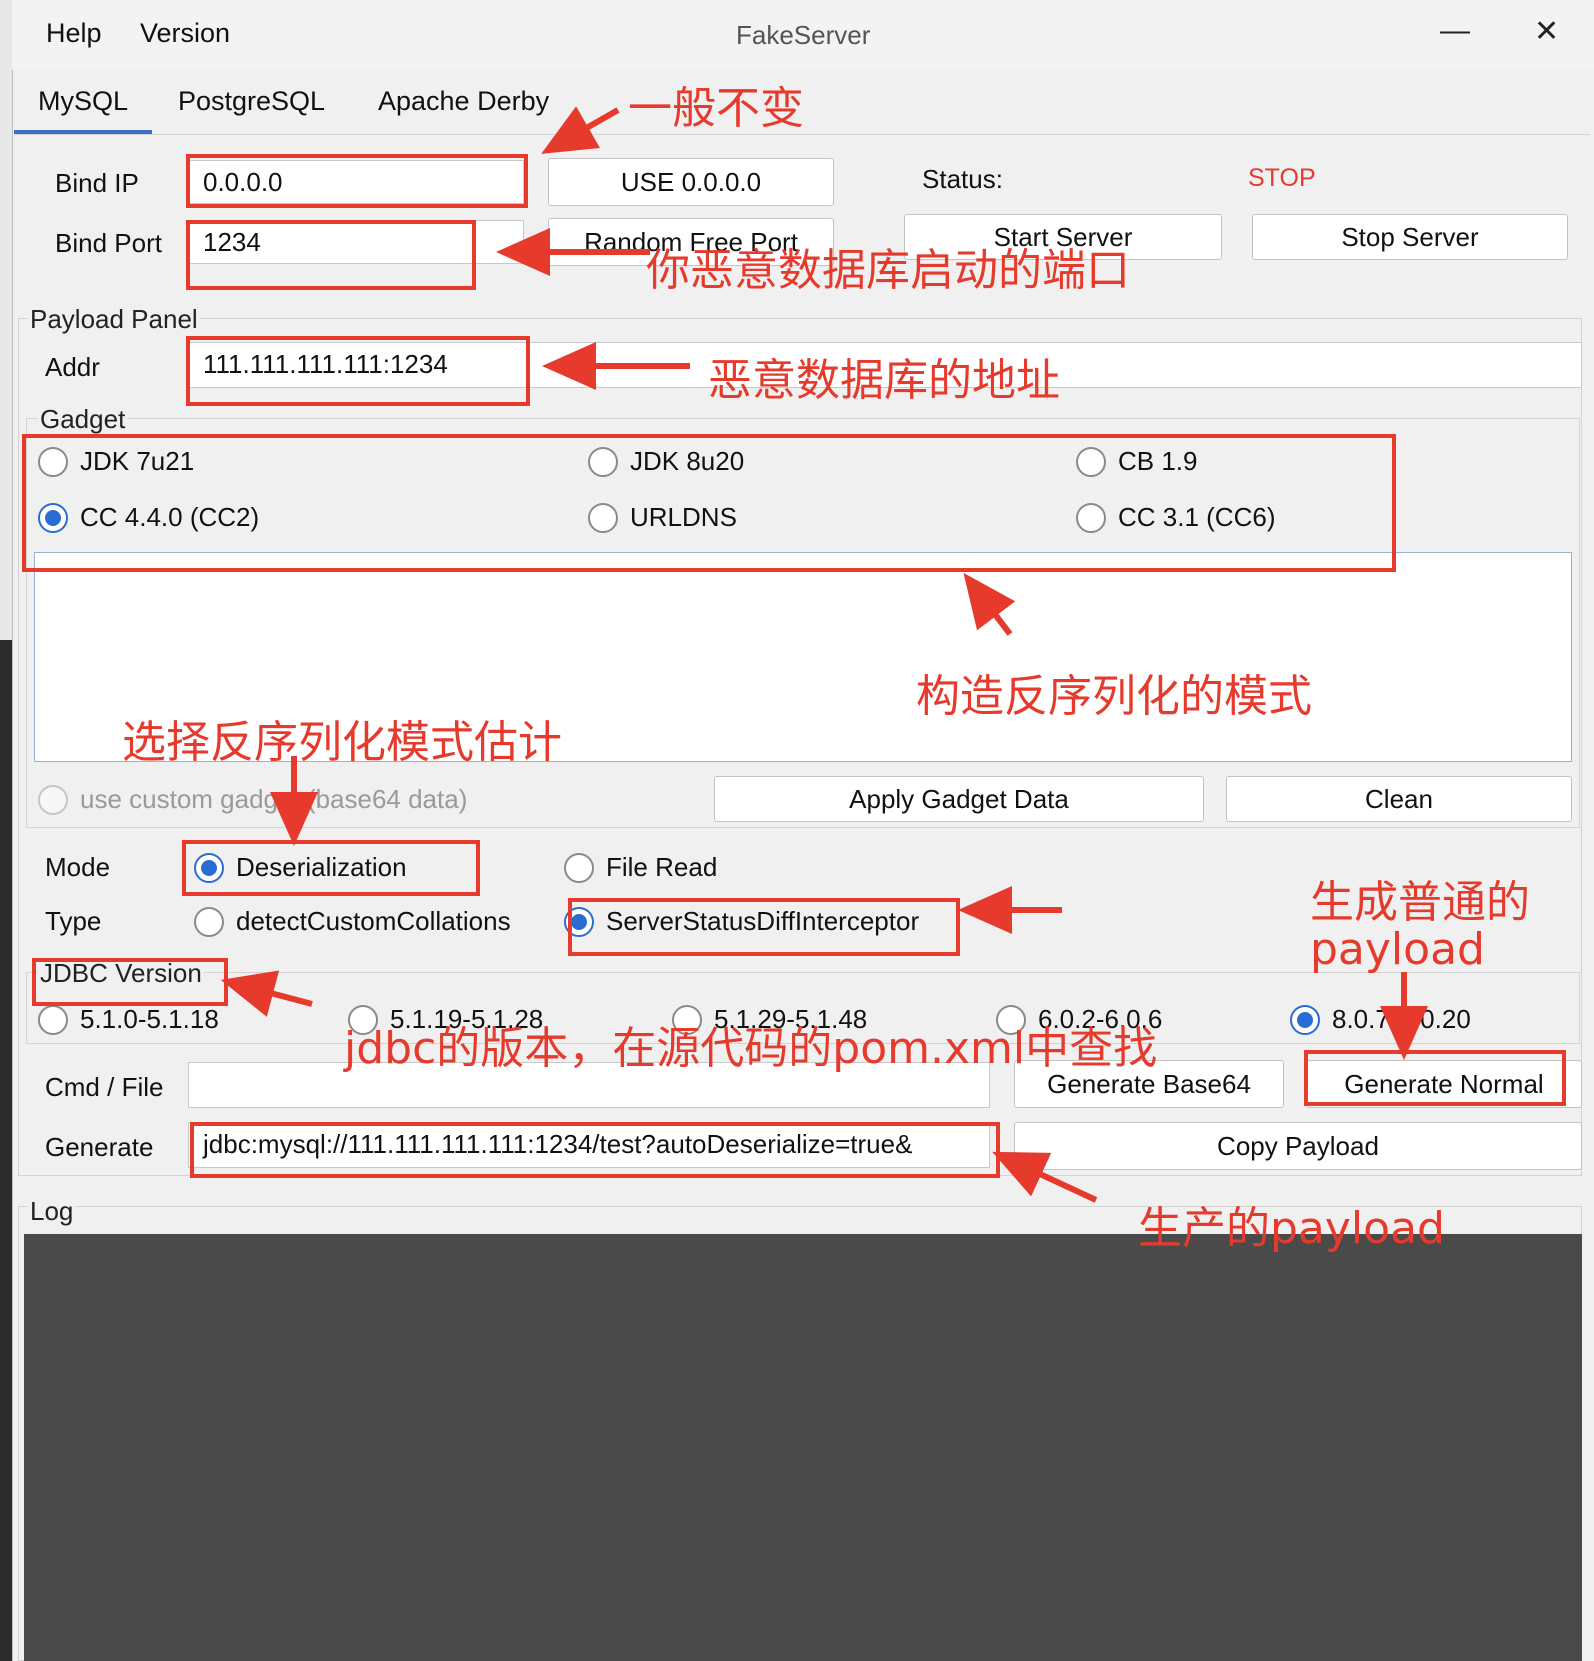 This screenshot has width=1594, height=1661. I want to click on annotation-text: 一般不变, so click(716, 108).